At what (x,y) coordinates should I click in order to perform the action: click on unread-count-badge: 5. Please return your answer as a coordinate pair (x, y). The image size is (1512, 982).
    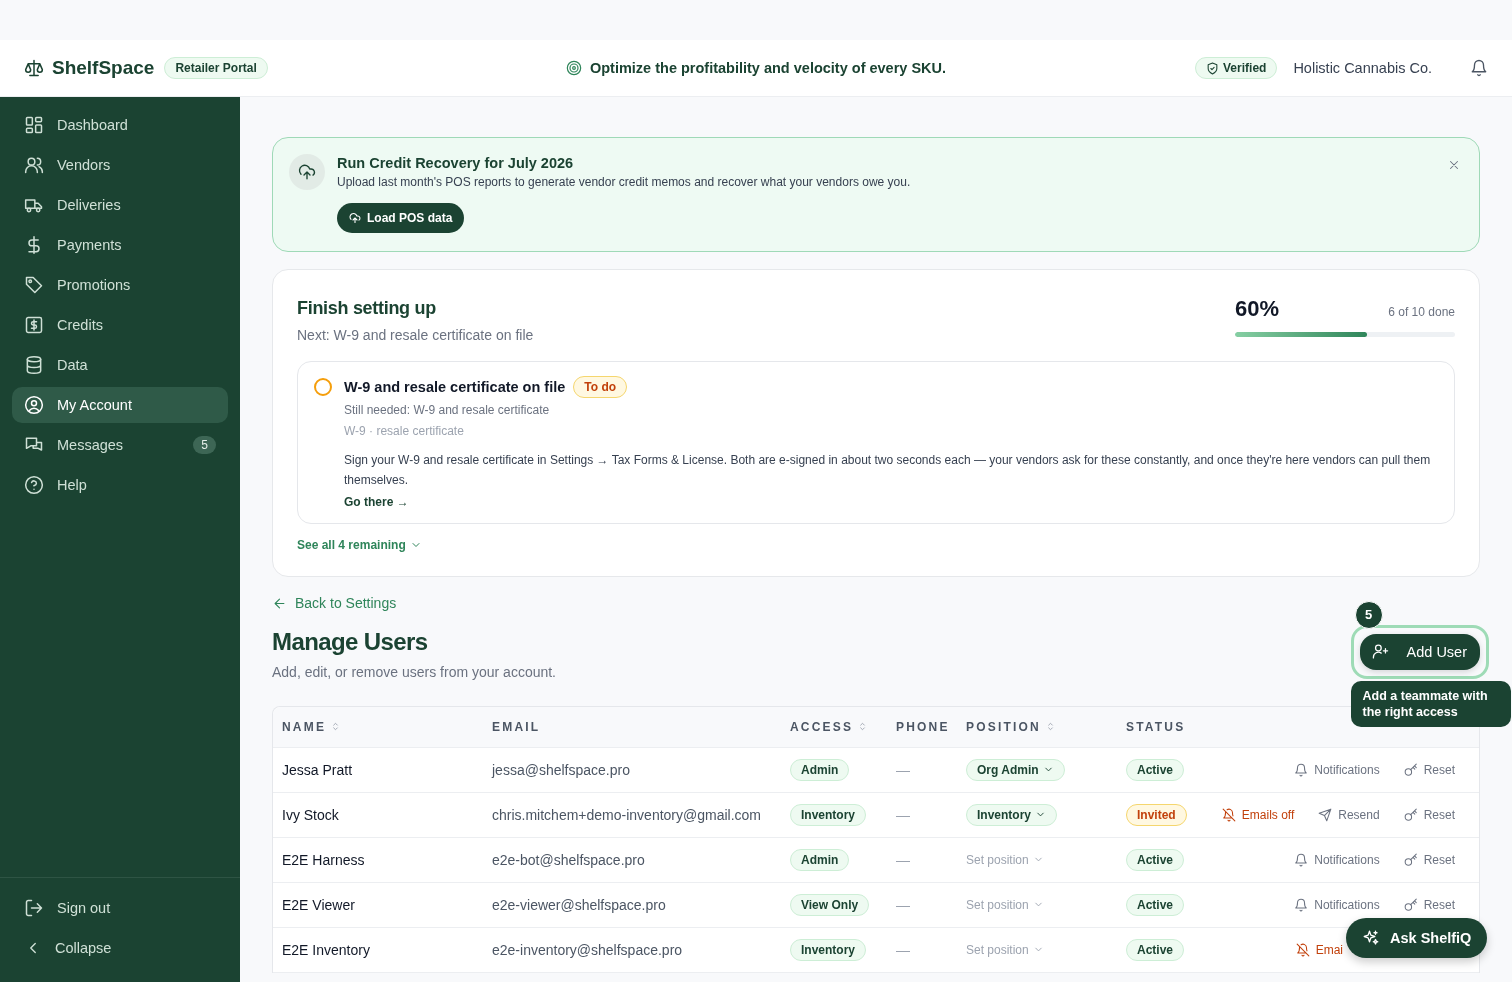
    Looking at the image, I should click on (204, 445).